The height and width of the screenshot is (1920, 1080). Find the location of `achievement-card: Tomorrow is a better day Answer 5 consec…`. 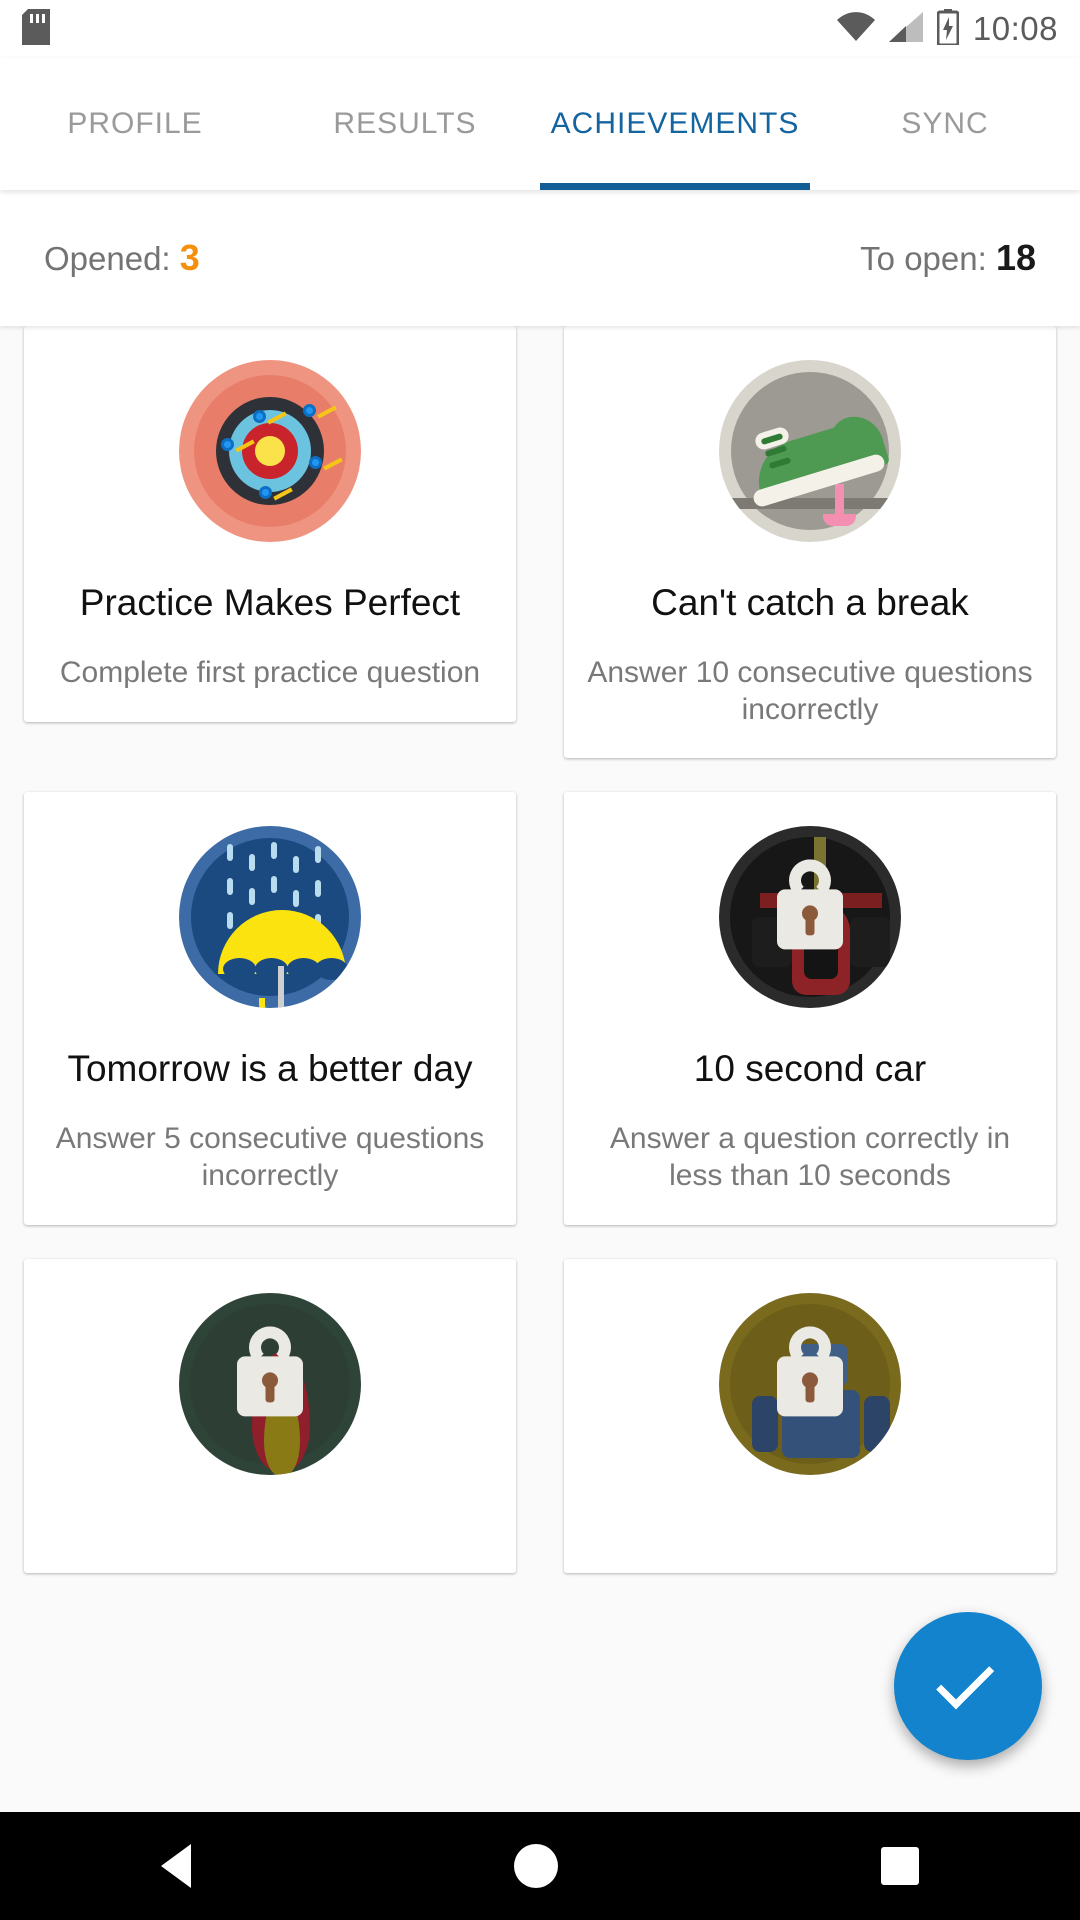

achievement-card: Tomorrow is a better day Answer 5 consec… is located at coordinates (270, 1008).